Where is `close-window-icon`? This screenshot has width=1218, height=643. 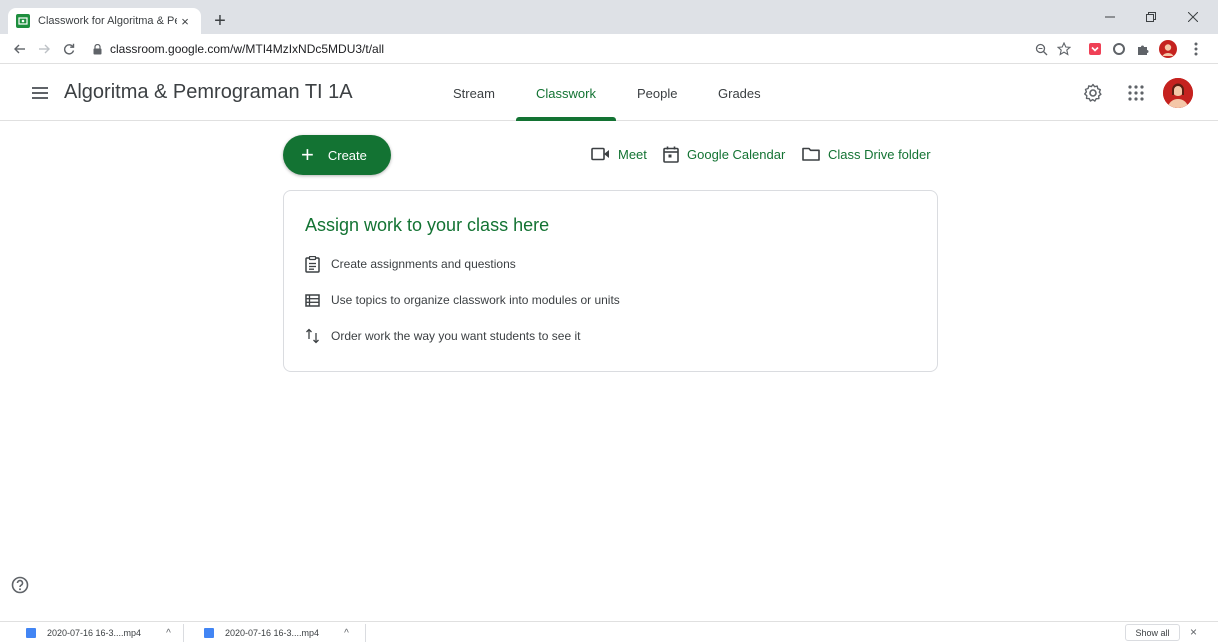
close-window-icon is located at coordinates (1193, 17).